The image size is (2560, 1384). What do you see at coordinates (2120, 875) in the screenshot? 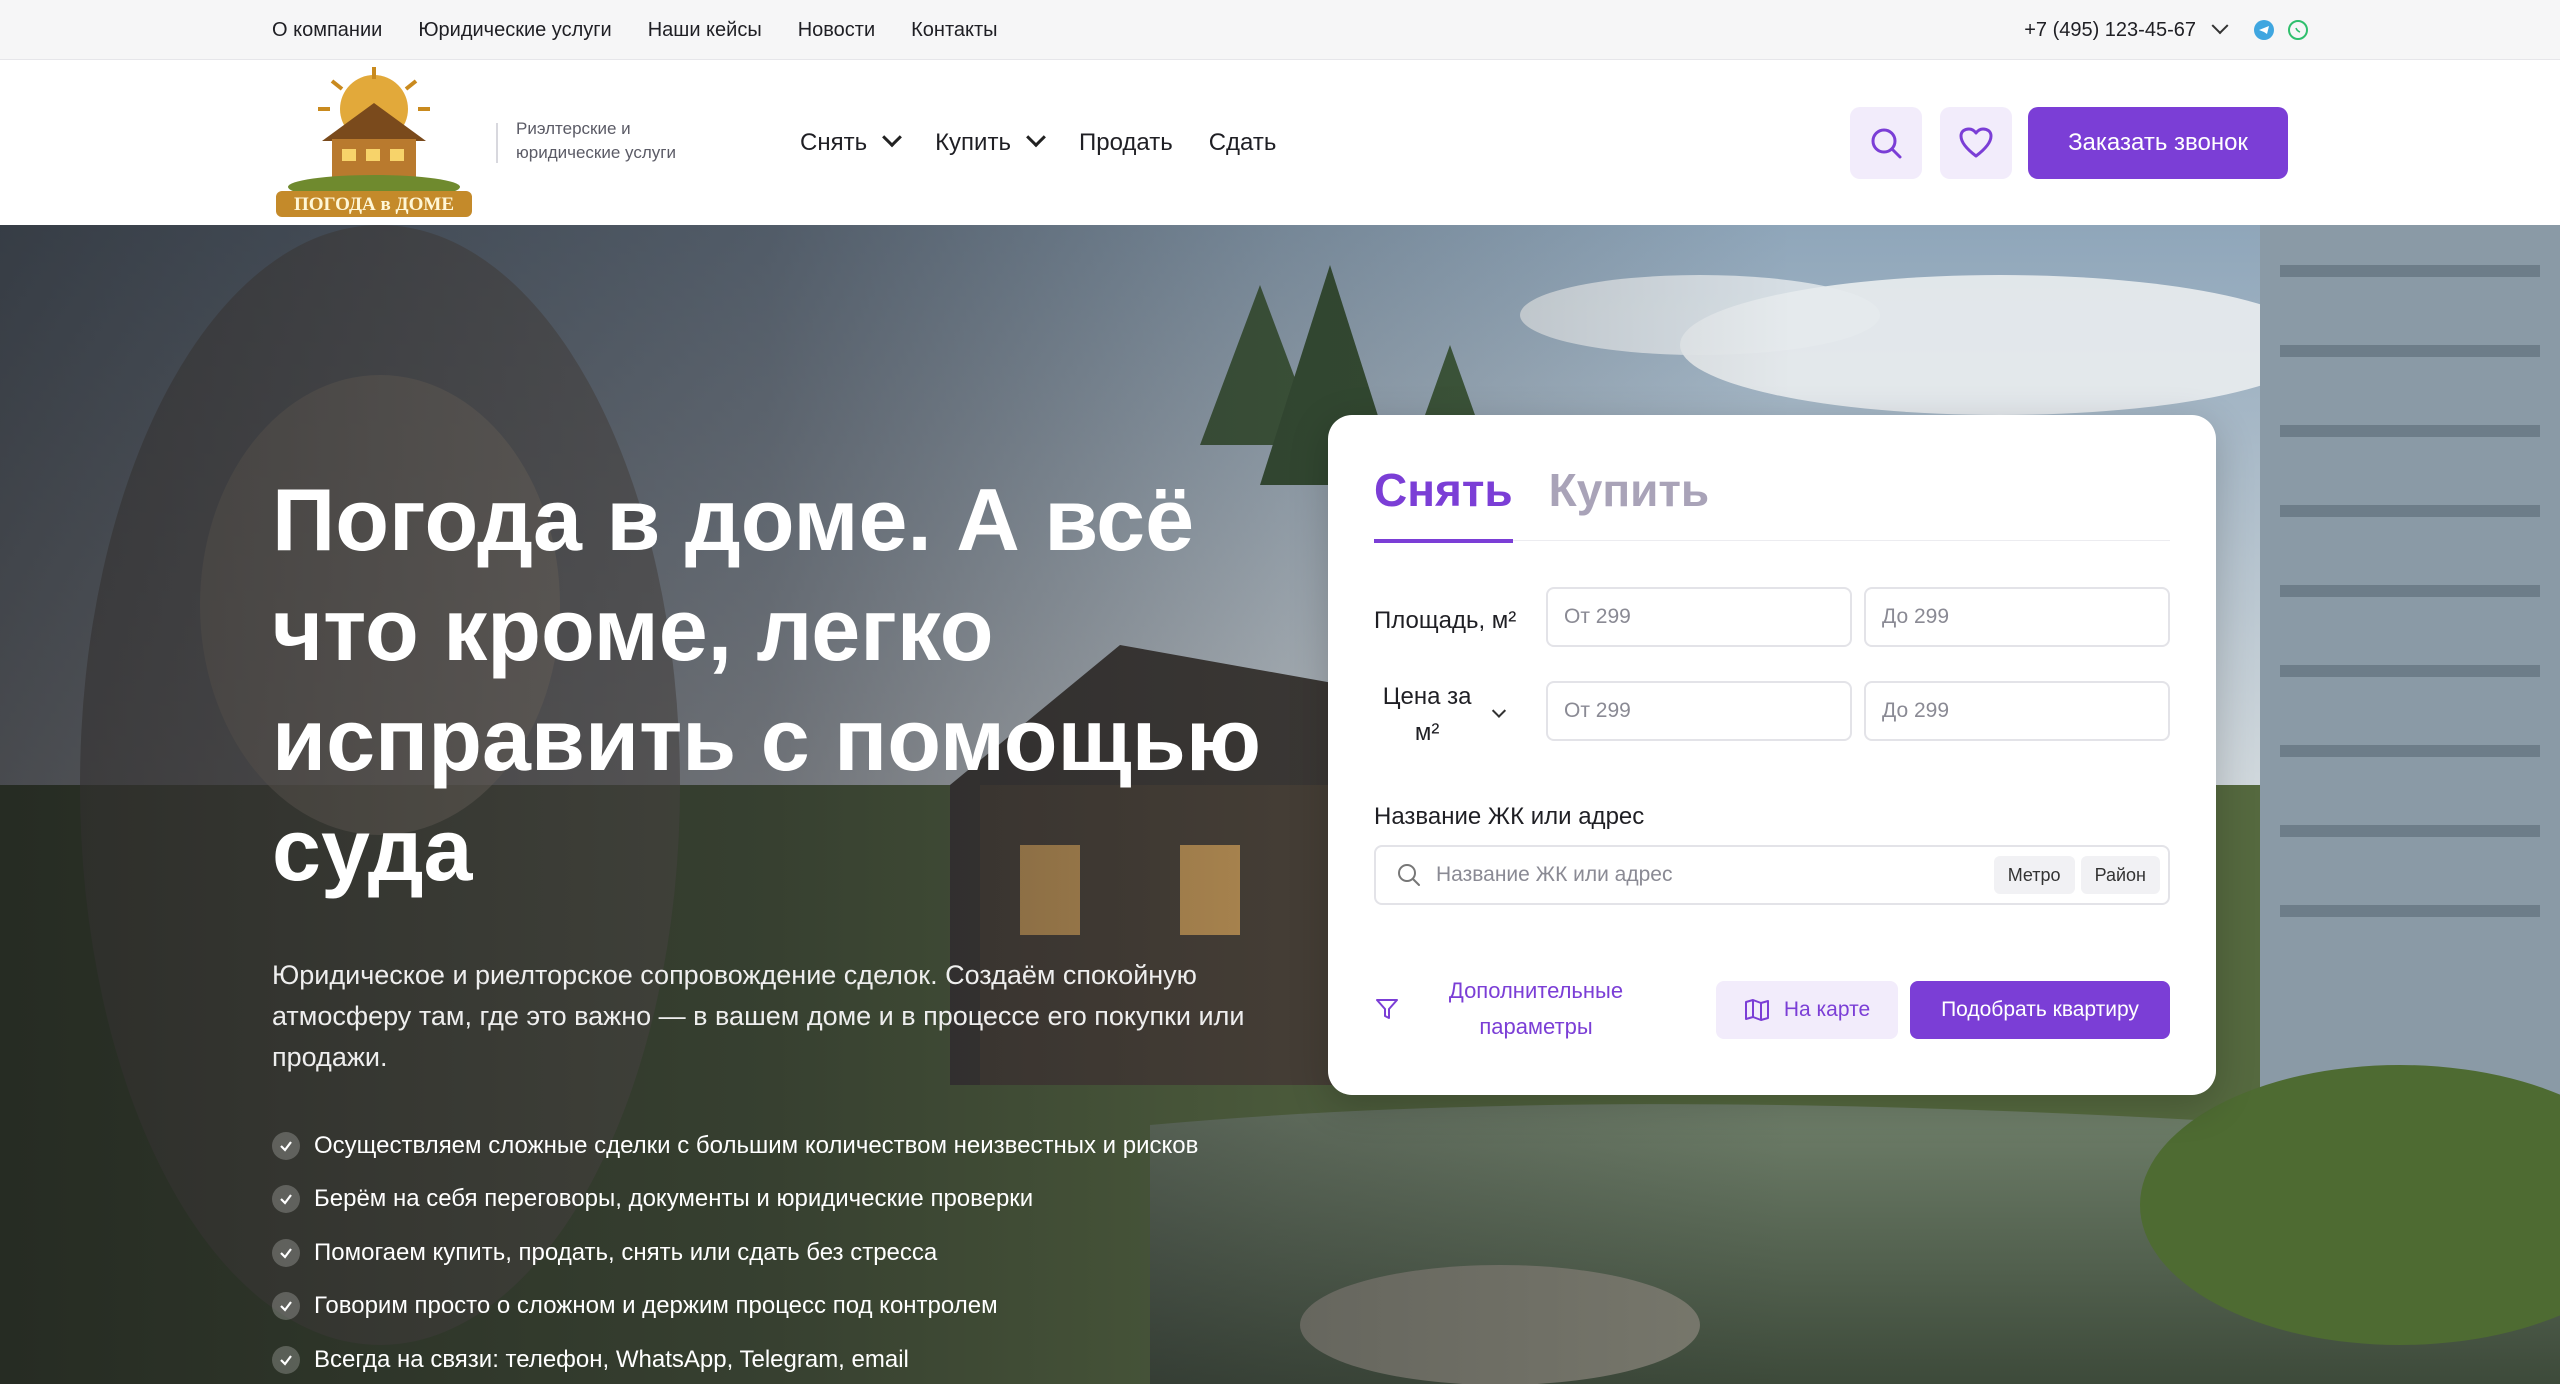
I see `district-chip: Район` at bounding box center [2120, 875].